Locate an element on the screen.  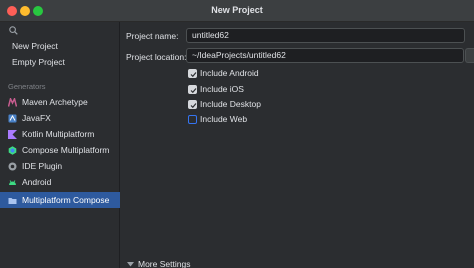
sidebar-item-compose-multiplatform: Compose Multiplatform is located at coordinates (60, 150).